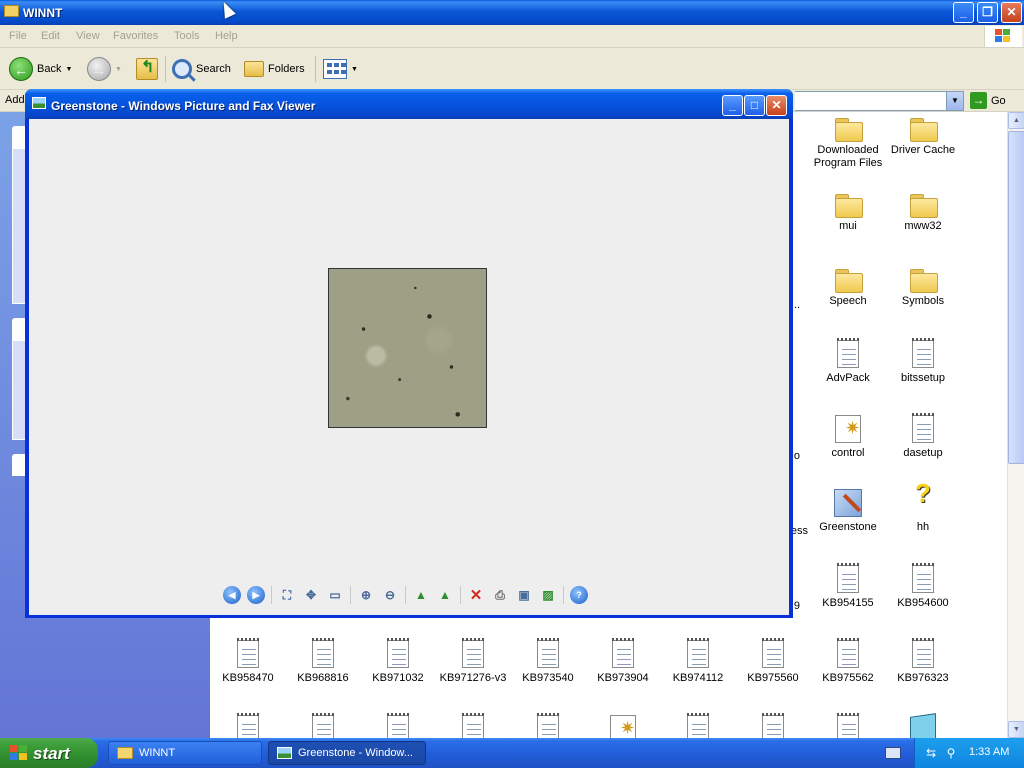 This screenshot has width=1024, height=768. Describe the element at coordinates (476, 595) in the screenshot. I see `delete-icon: ✕` at that location.